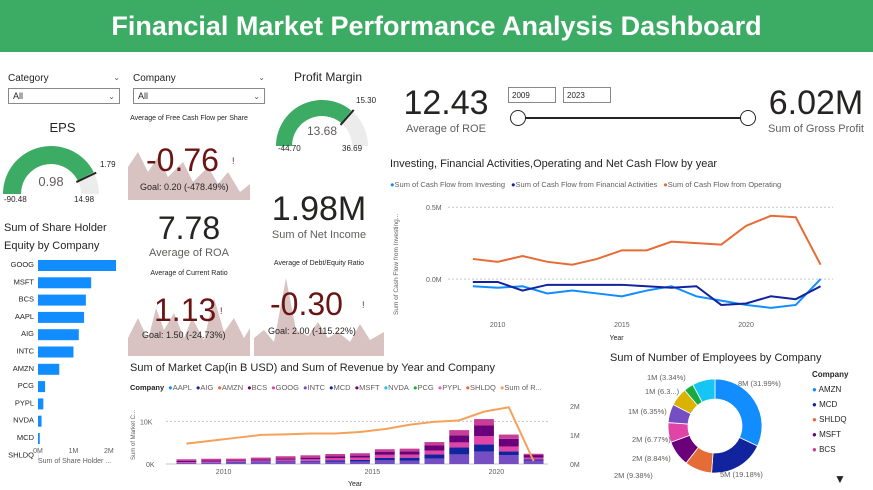 This screenshot has width=873, height=490. Describe the element at coordinates (423, 387) in the screenshot. I see `market-legend-item: ●PCG` at that location.